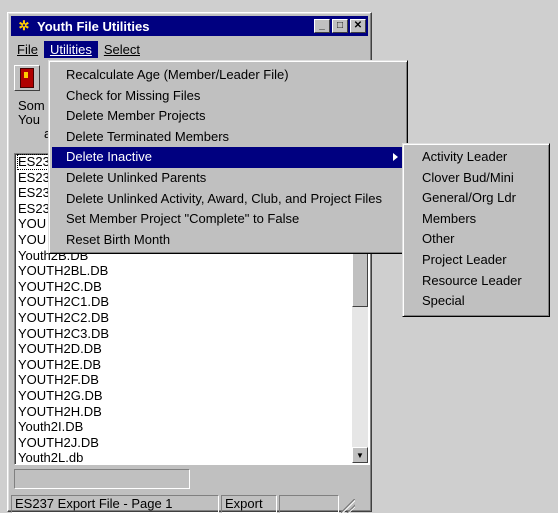 This screenshot has width=558, height=513. I want to click on exit-door-button, so click(27, 78).